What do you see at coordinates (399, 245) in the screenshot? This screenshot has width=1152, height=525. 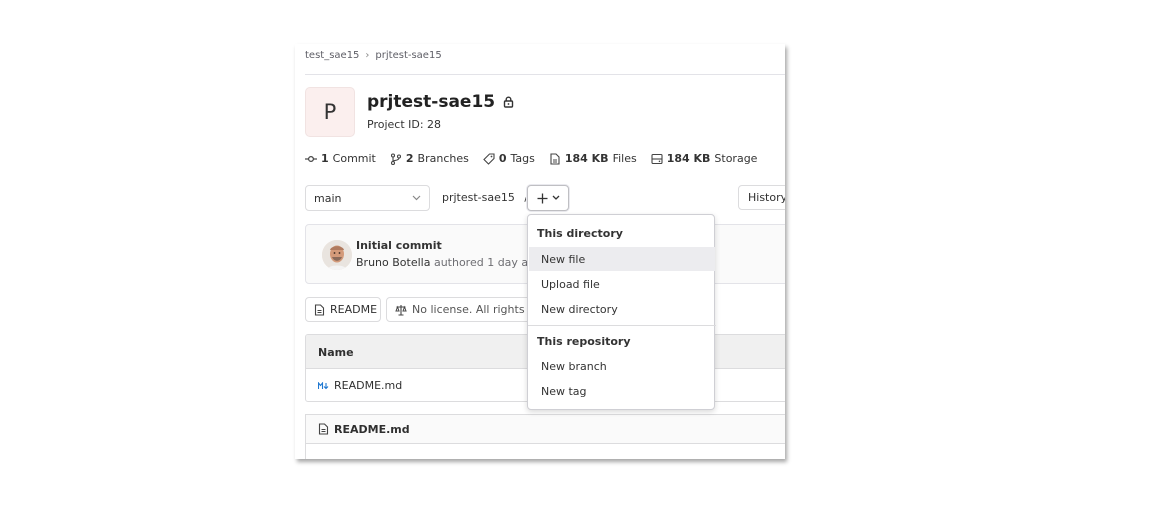 I see `commit-title: Initial commit` at bounding box center [399, 245].